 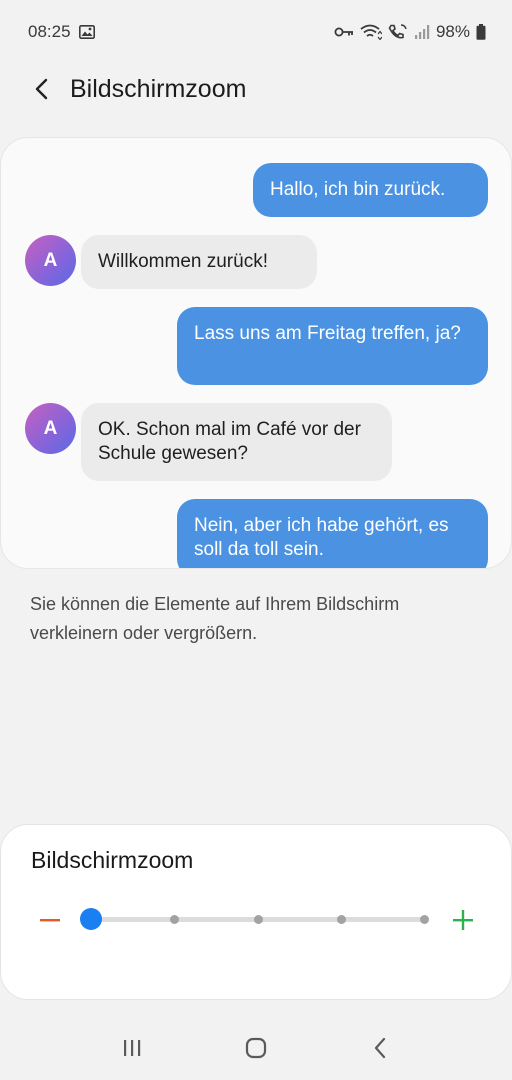 I want to click on back-button, so click(x=42, y=89).